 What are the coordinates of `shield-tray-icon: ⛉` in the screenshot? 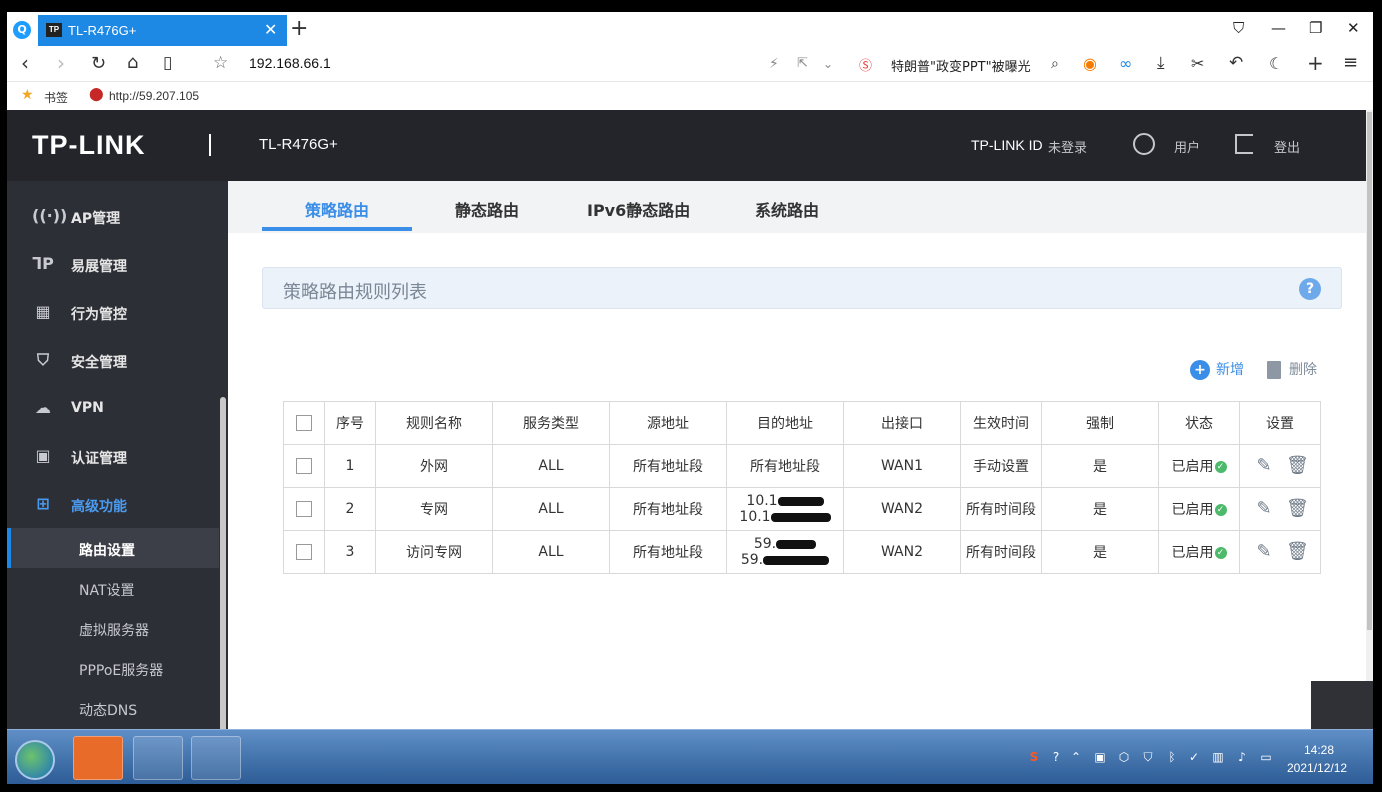 It's located at (1148, 757).